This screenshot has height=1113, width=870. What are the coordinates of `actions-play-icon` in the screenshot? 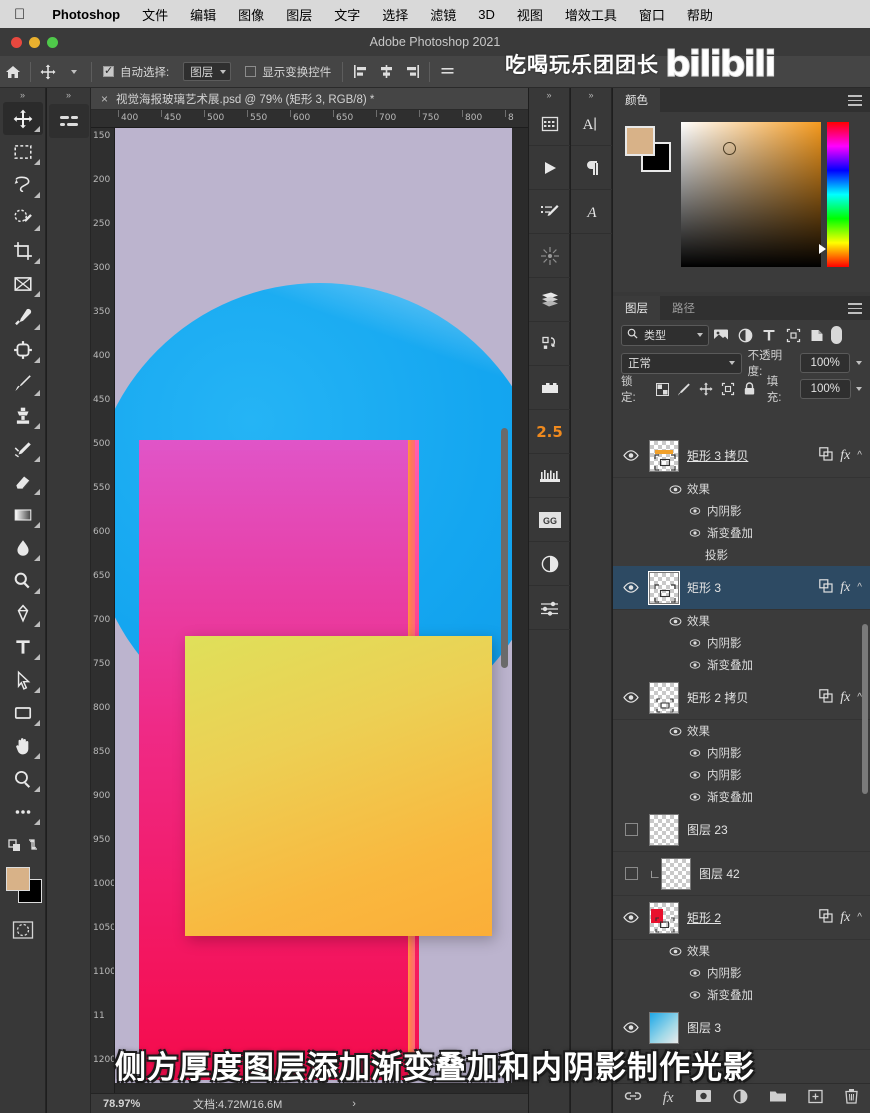 It's located at (549, 168).